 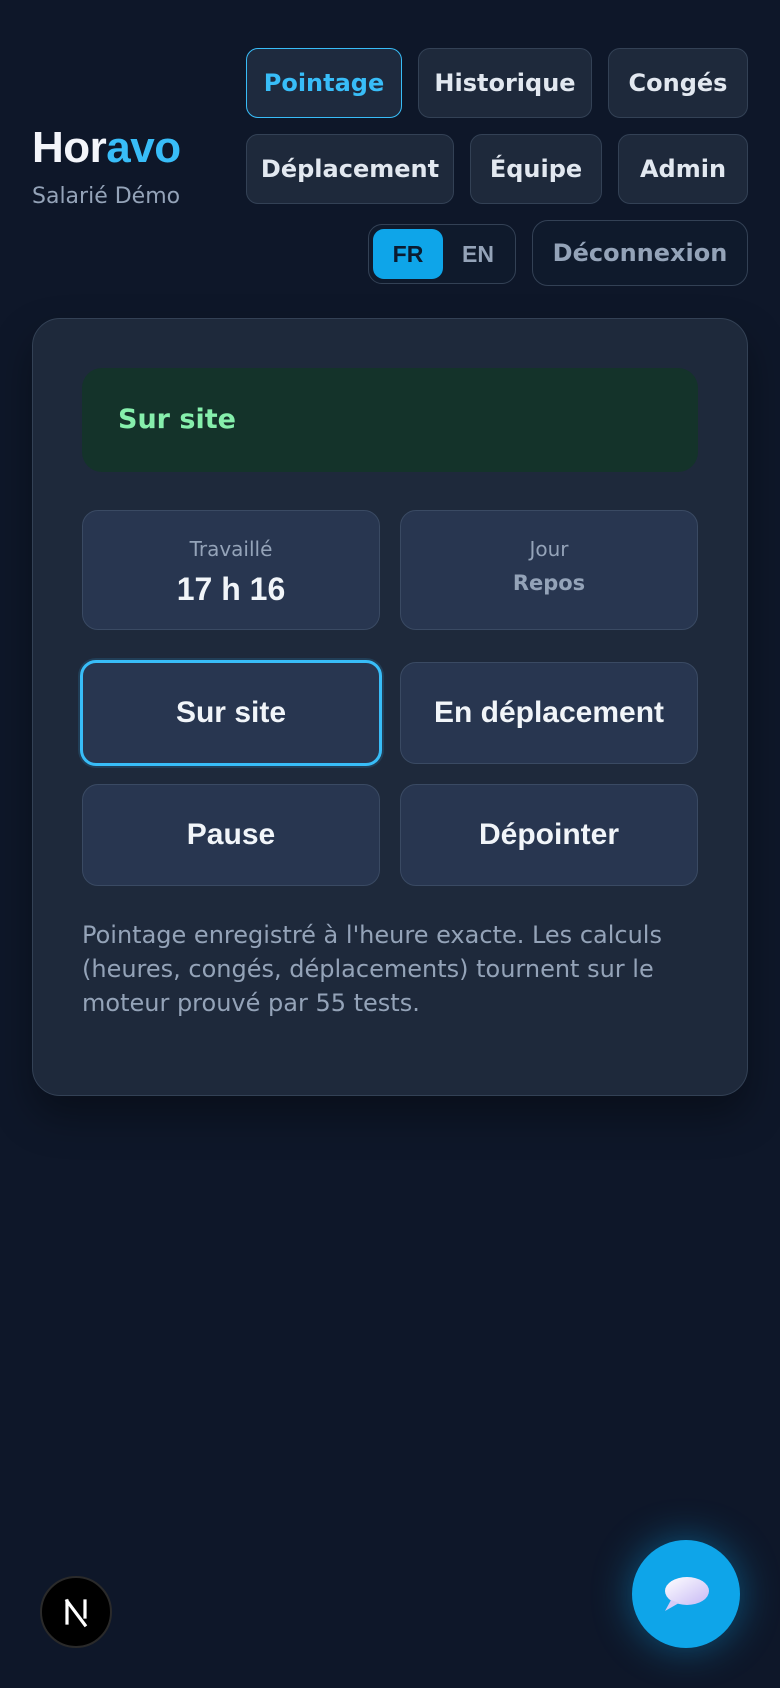 What do you see at coordinates (478, 254) in the screenshot?
I see `lang-en-button: EN` at bounding box center [478, 254].